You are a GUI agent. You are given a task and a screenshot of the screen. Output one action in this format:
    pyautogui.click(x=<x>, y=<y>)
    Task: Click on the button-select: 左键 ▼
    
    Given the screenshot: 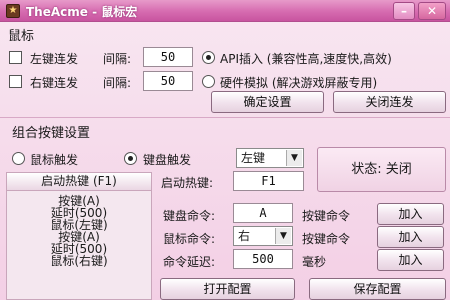 What is the action you would take?
    pyautogui.click(x=270, y=158)
    